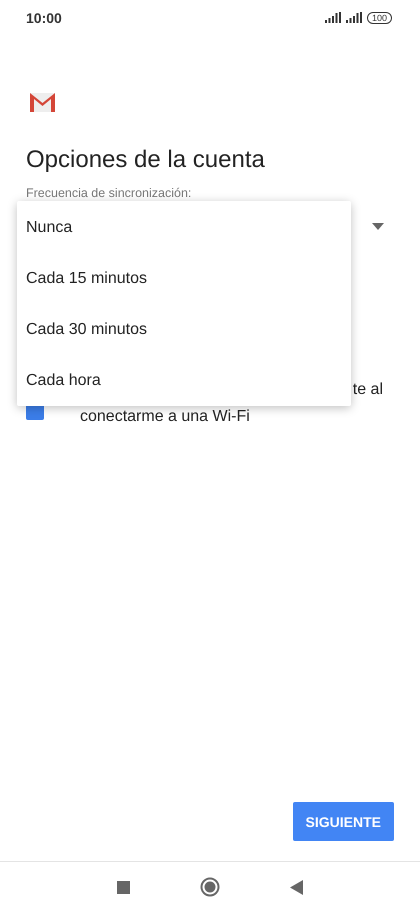  Describe the element at coordinates (123, 887) in the screenshot. I see `recent-apps-icon` at that location.